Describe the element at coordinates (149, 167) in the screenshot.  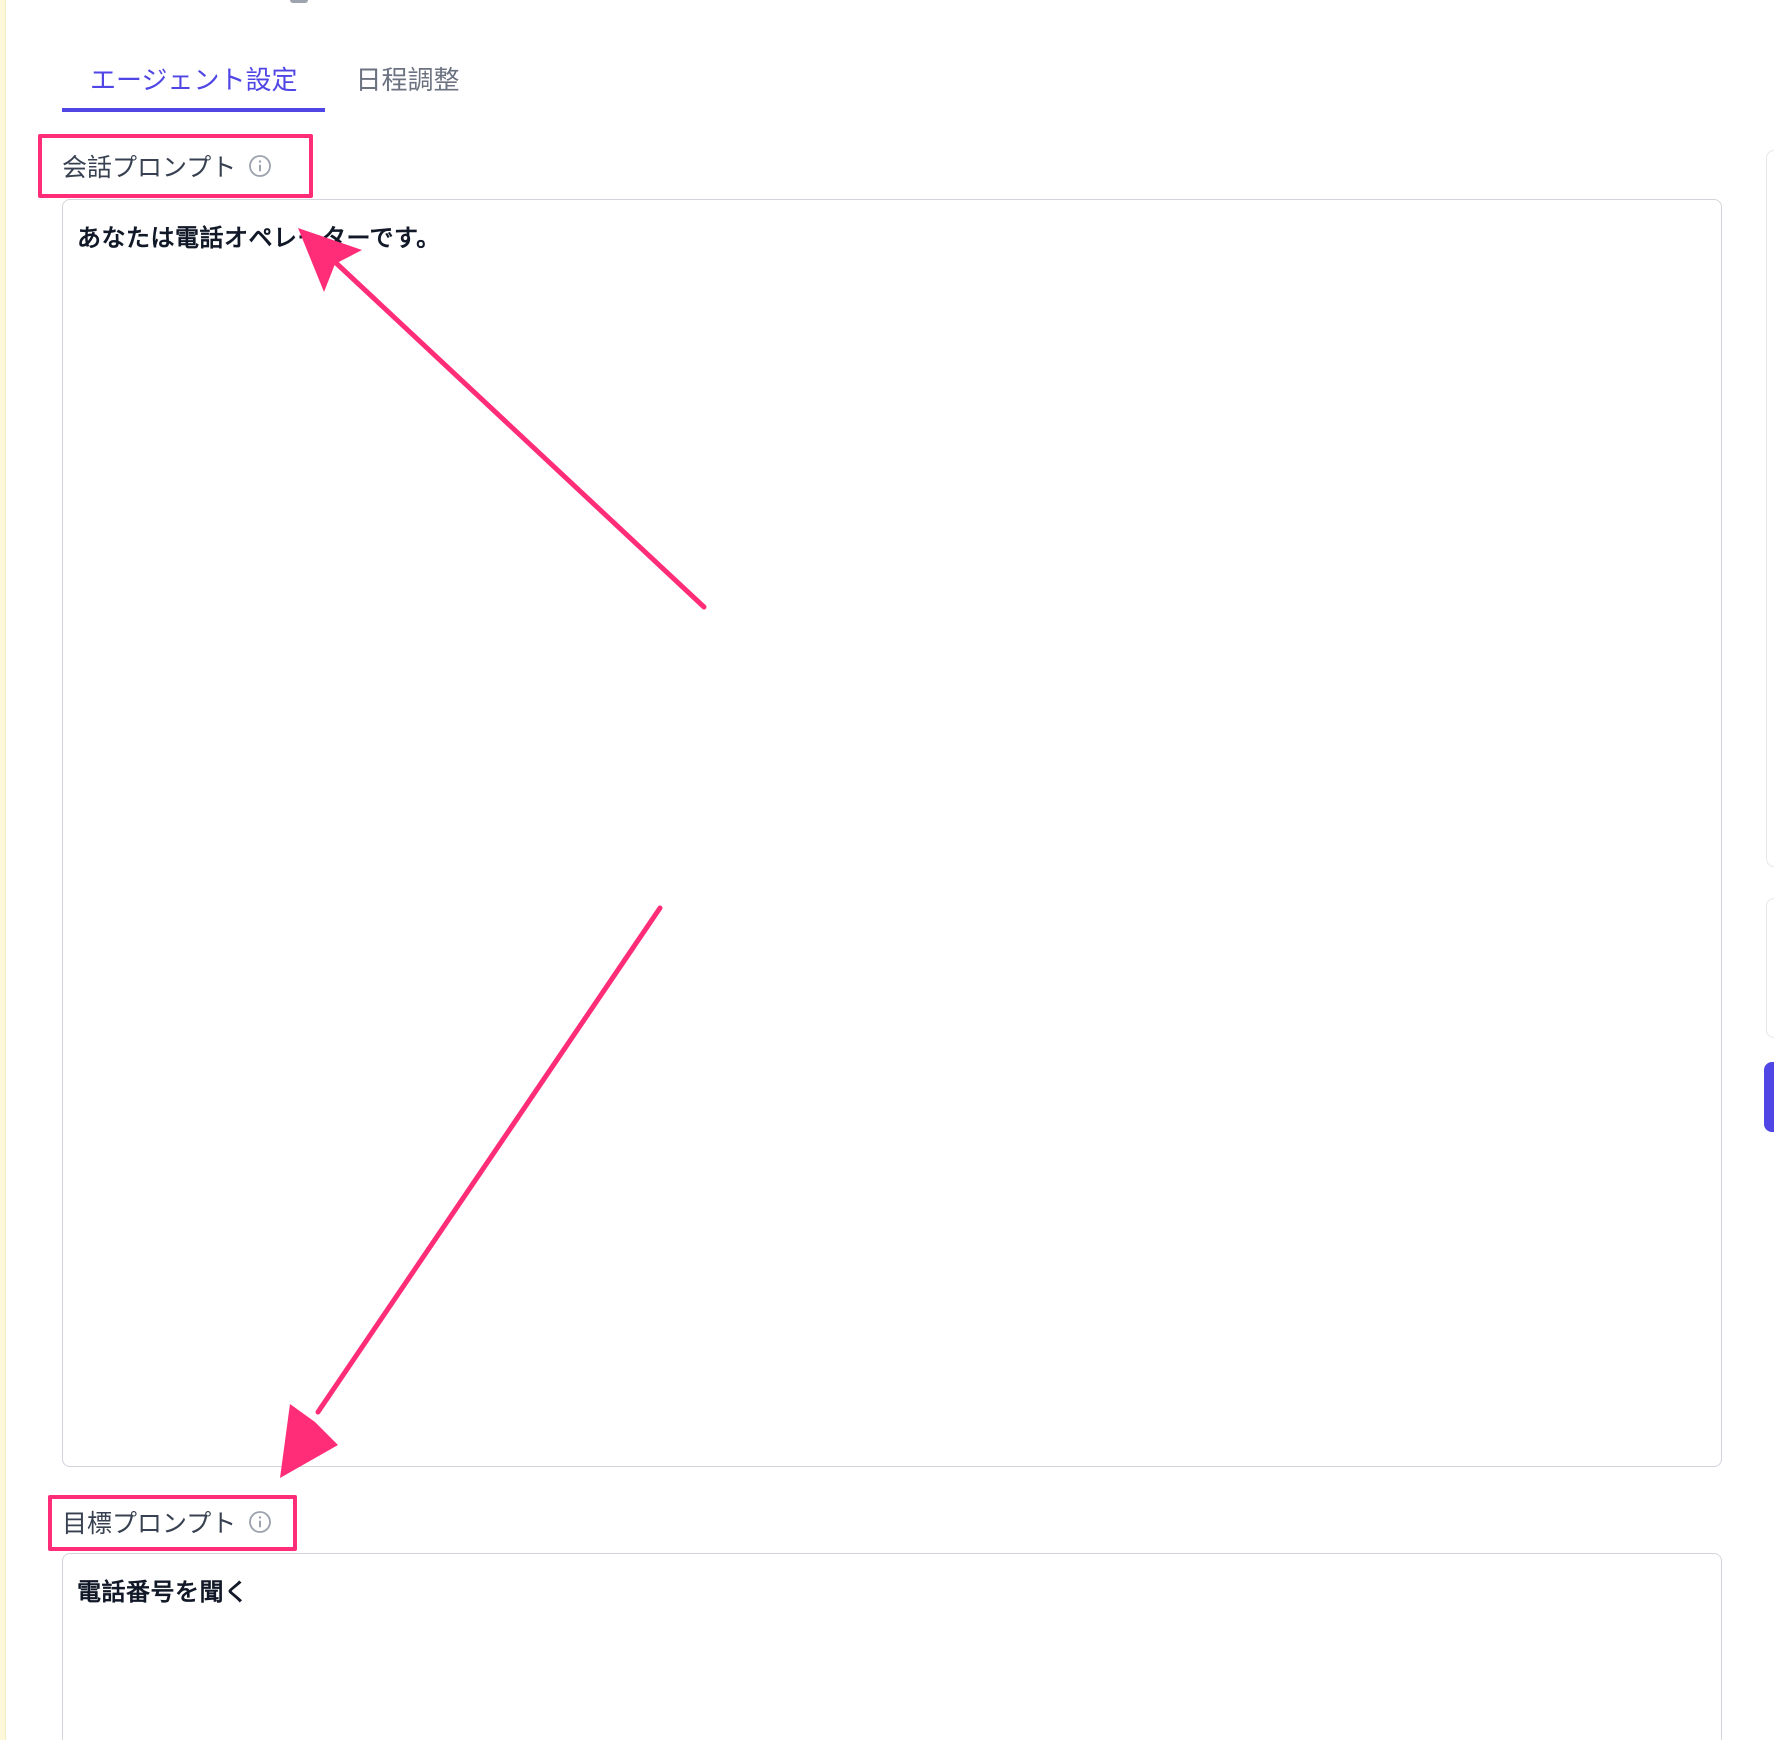
I see `label-text: 会話プロンプト` at that location.